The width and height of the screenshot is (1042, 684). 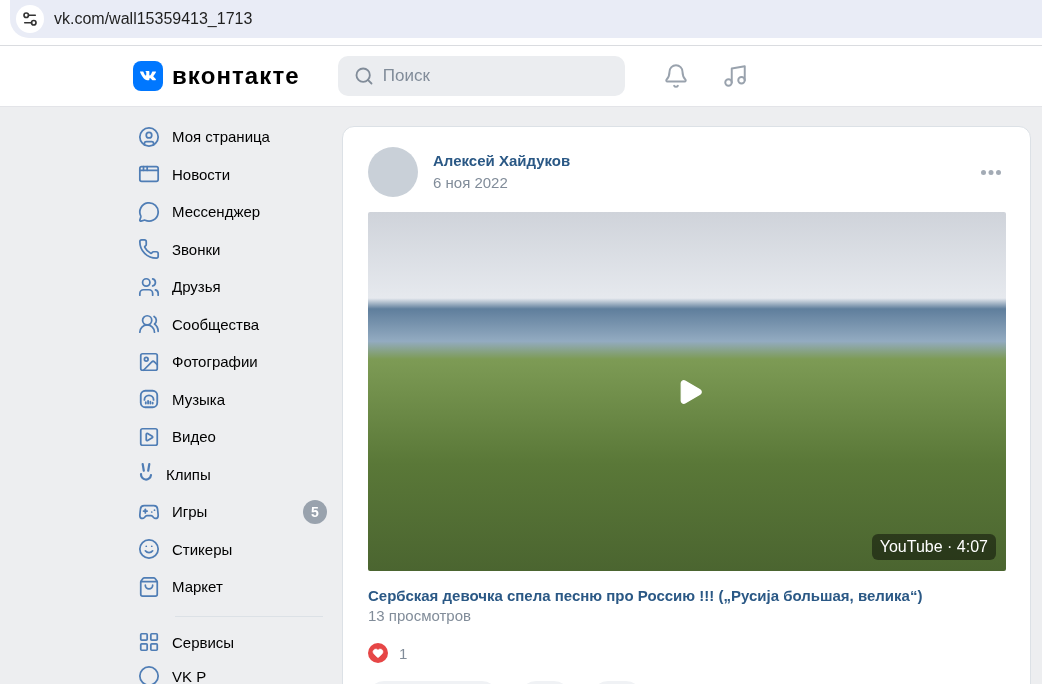 What do you see at coordinates (230, 174) in the screenshot?
I see `sidebar-item: Новости` at bounding box center [230, 174].